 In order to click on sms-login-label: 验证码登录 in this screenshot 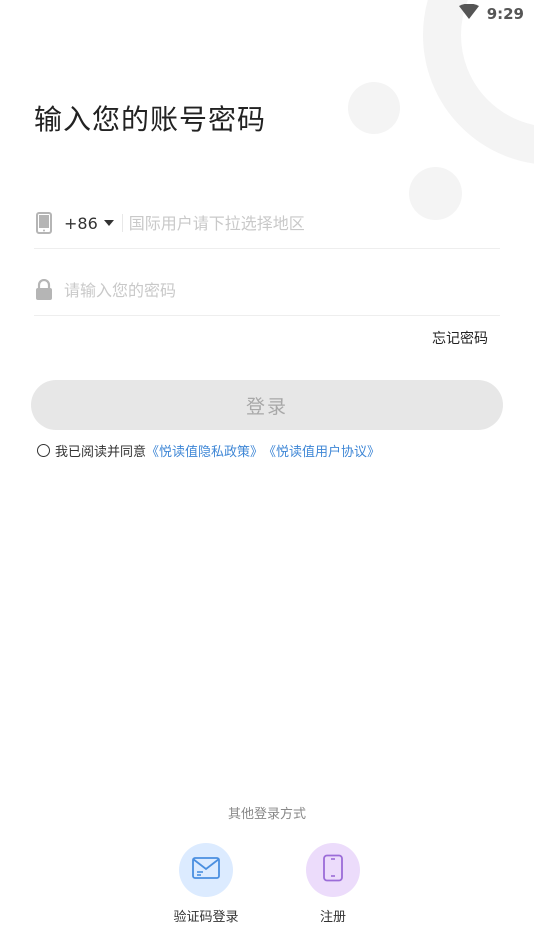, I will do `click(206, 917)`.